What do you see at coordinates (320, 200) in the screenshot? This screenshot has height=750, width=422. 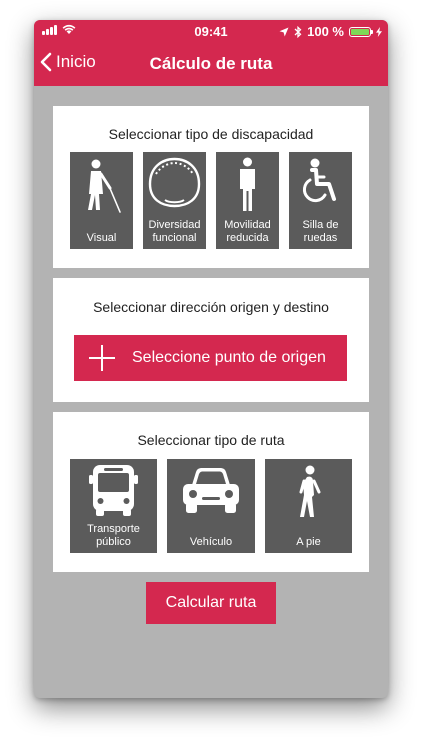 I see `disability-option-wheelchair: Silla de ruedas` at bounding box center [320, 200].